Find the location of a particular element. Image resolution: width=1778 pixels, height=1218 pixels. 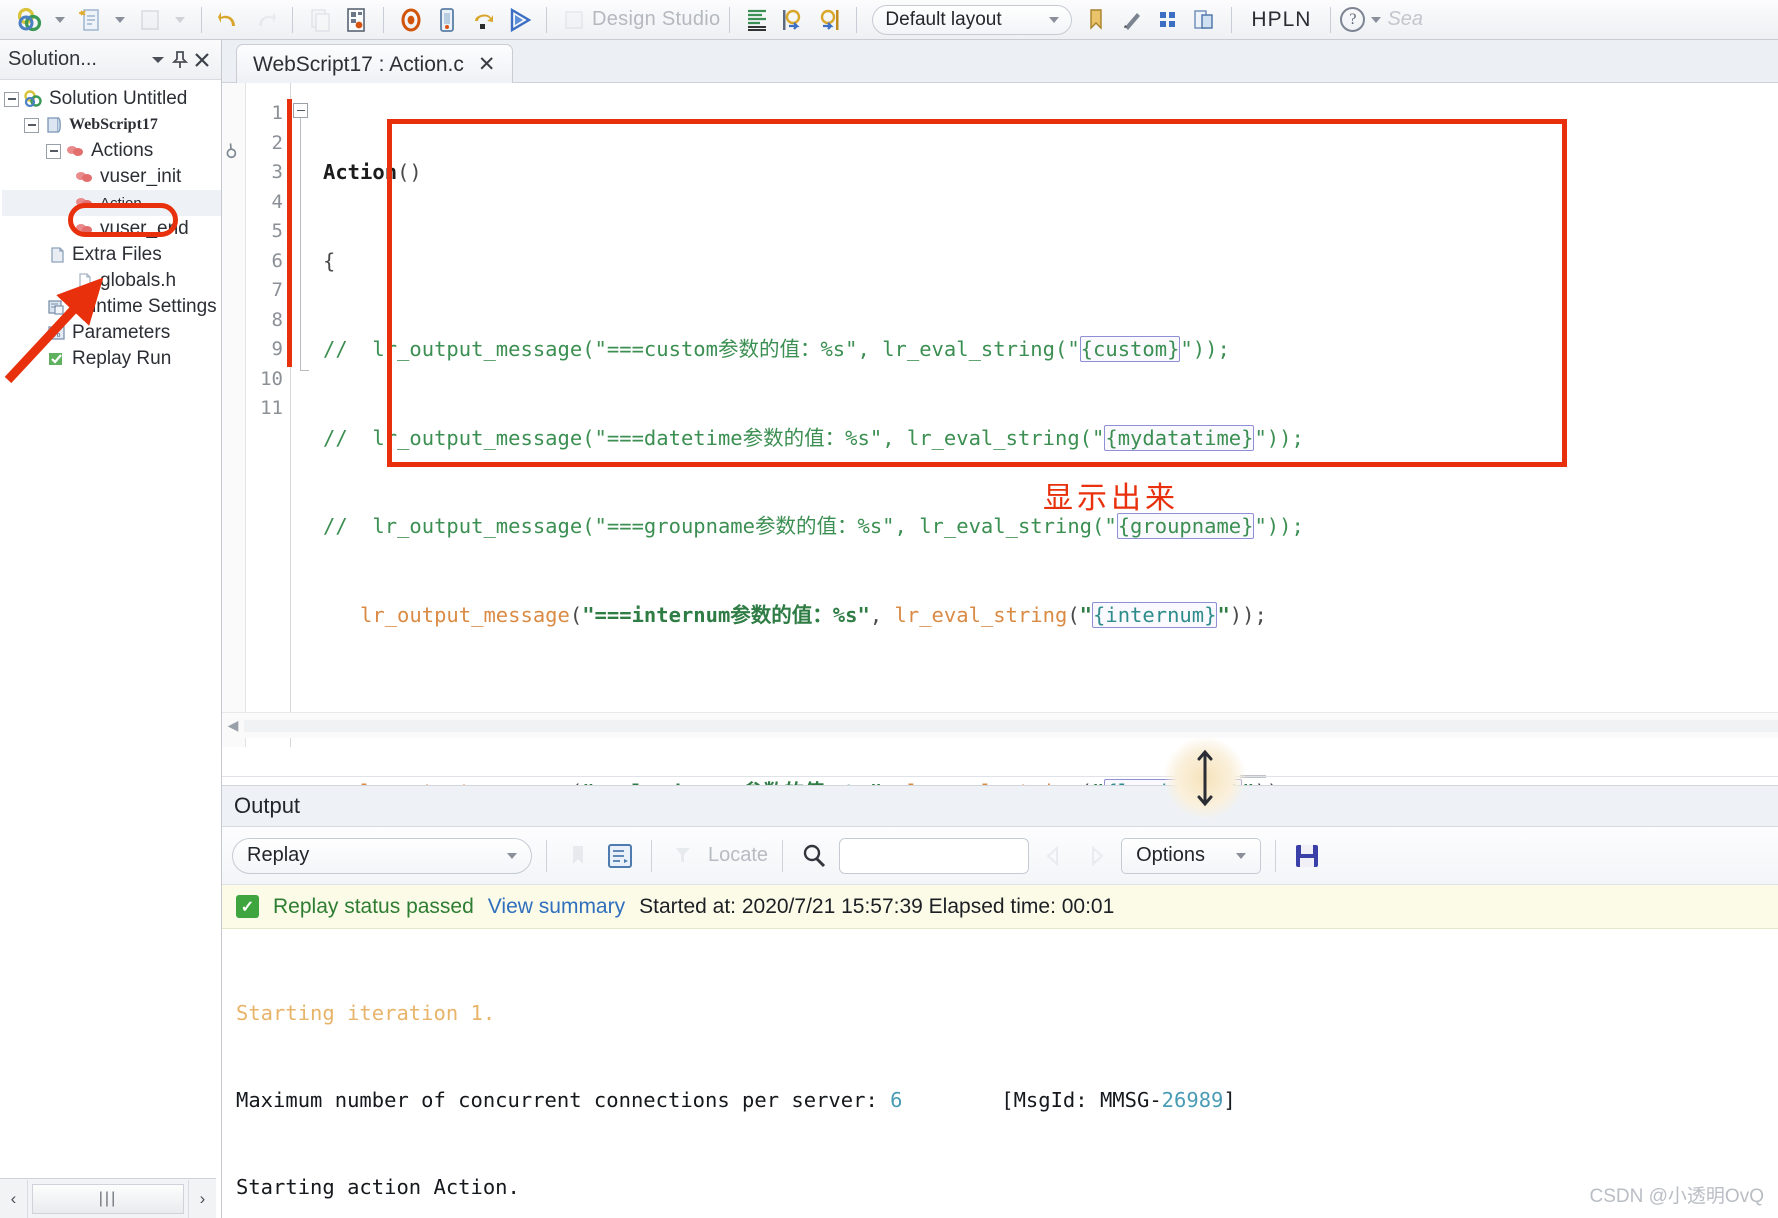

bookmark-icon is located at coordinates (578, 856).